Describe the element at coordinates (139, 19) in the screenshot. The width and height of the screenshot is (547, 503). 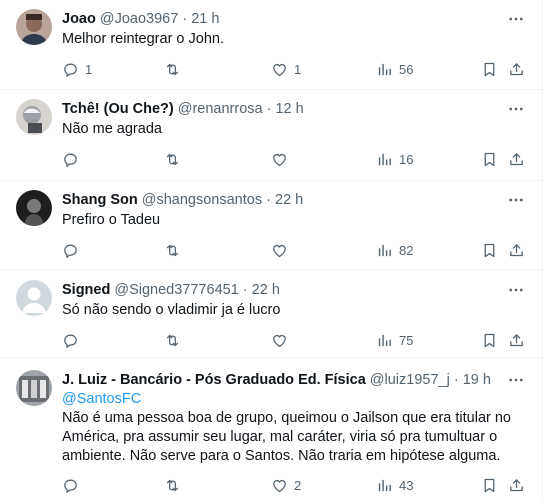
I see `author-handle: @Joao3967` at that location.